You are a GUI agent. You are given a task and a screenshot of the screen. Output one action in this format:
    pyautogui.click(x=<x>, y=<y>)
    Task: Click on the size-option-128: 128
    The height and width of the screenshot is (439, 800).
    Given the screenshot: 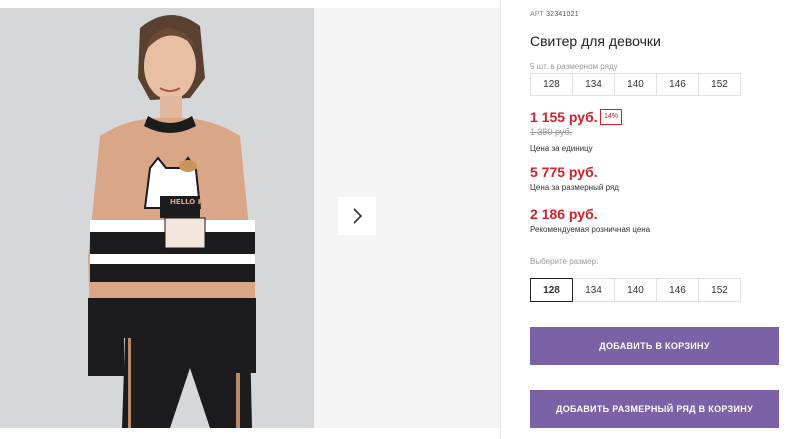 What is the action you would take?
    pyautogui.click(x=551, y=290)
    